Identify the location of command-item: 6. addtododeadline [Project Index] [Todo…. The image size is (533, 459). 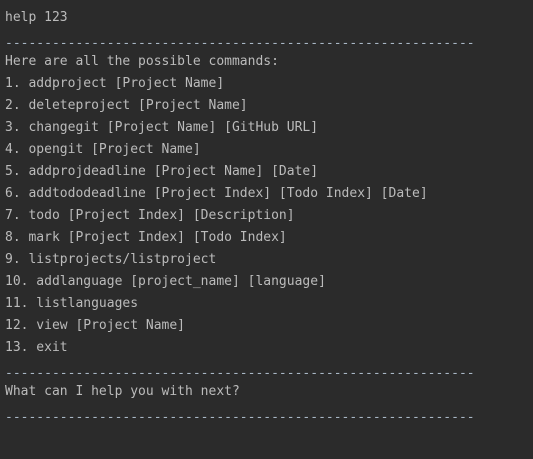
(216, 193).